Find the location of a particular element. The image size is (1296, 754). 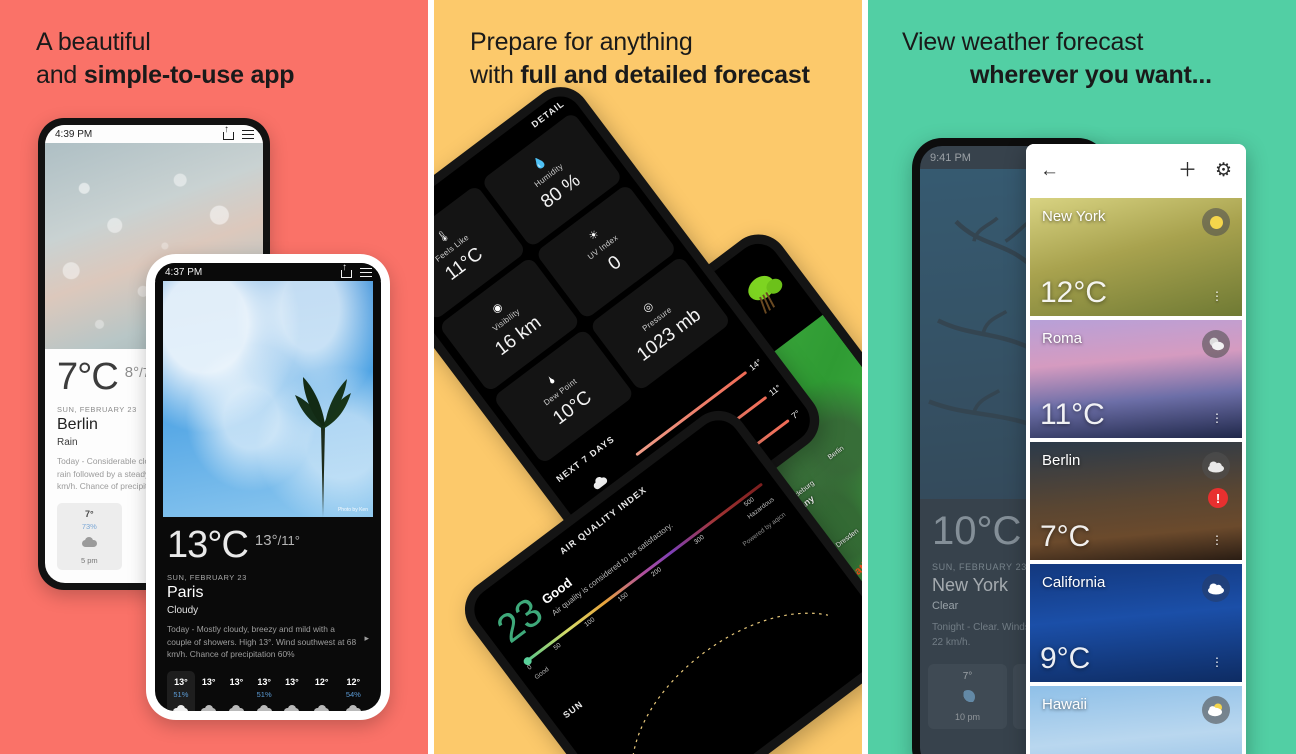

paris-condition: Cloudy is located at coordinates (183, 610).